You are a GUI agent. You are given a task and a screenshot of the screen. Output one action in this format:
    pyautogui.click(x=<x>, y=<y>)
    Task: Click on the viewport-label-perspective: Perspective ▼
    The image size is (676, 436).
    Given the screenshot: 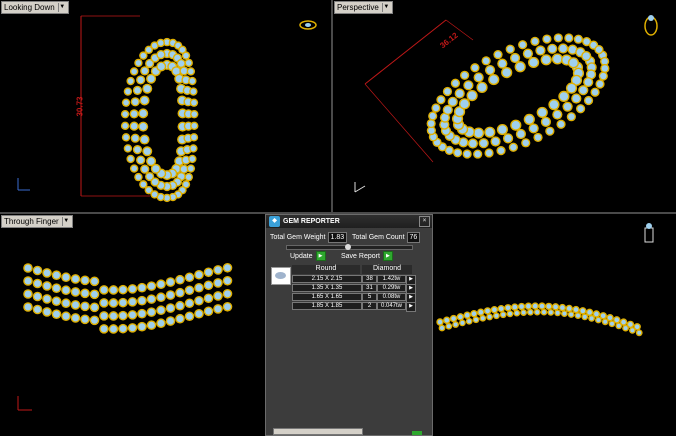 What is the action you would take?
    pyautogui.click(x=363, y=7)
    